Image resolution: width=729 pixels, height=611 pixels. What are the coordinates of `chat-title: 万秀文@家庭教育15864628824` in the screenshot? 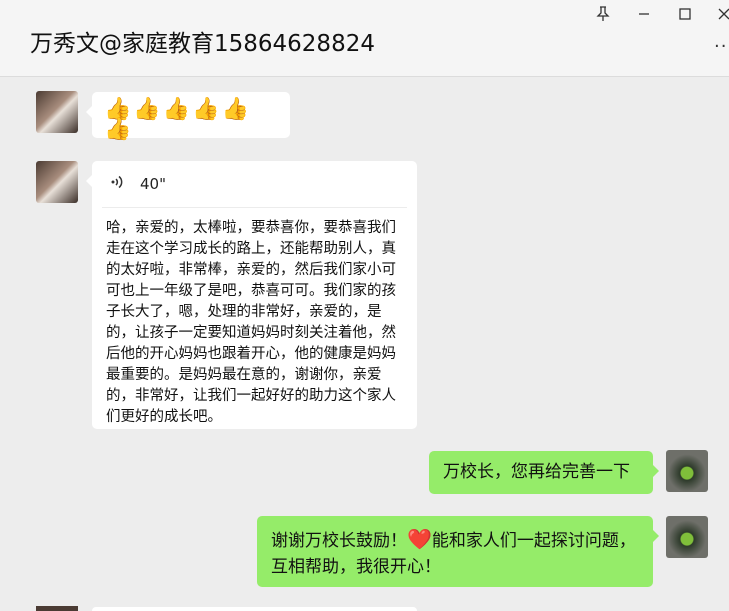 It's located at (202, 44).